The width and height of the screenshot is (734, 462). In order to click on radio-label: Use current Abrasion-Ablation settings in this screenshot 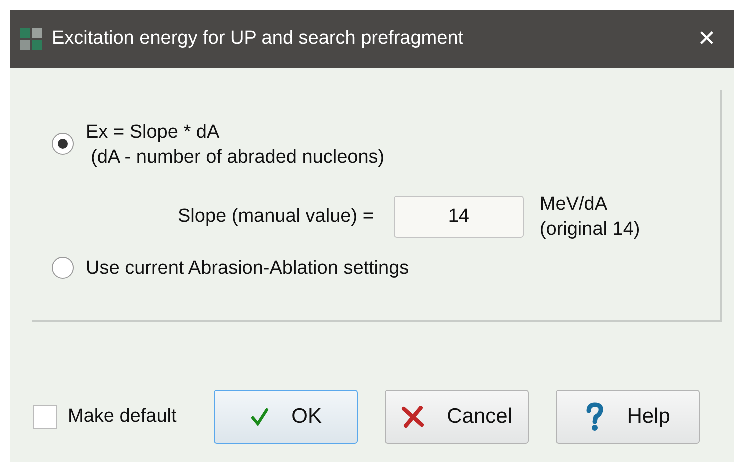, I will do `click(248, 268)`.